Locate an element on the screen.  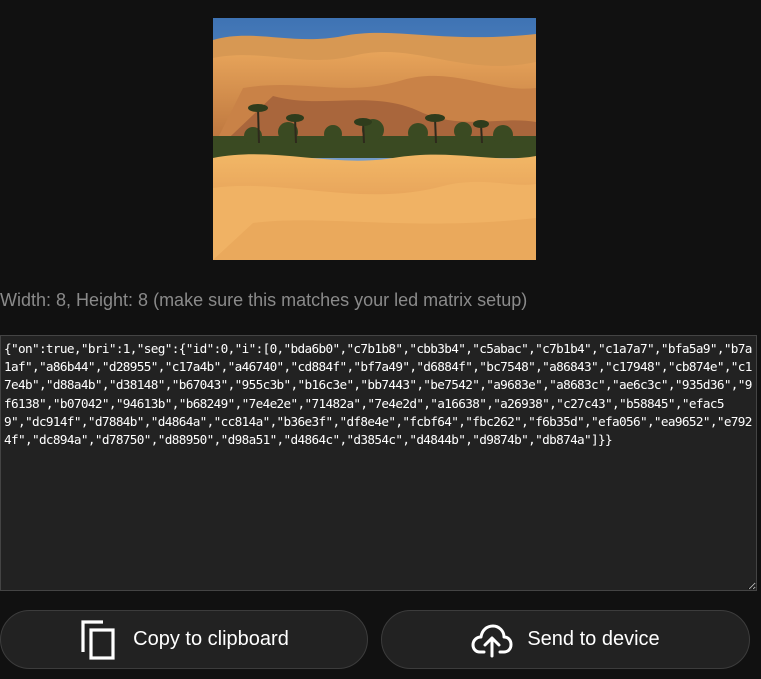
copy-button-label: Copy to clipboard is located at coordinates (211, 639).